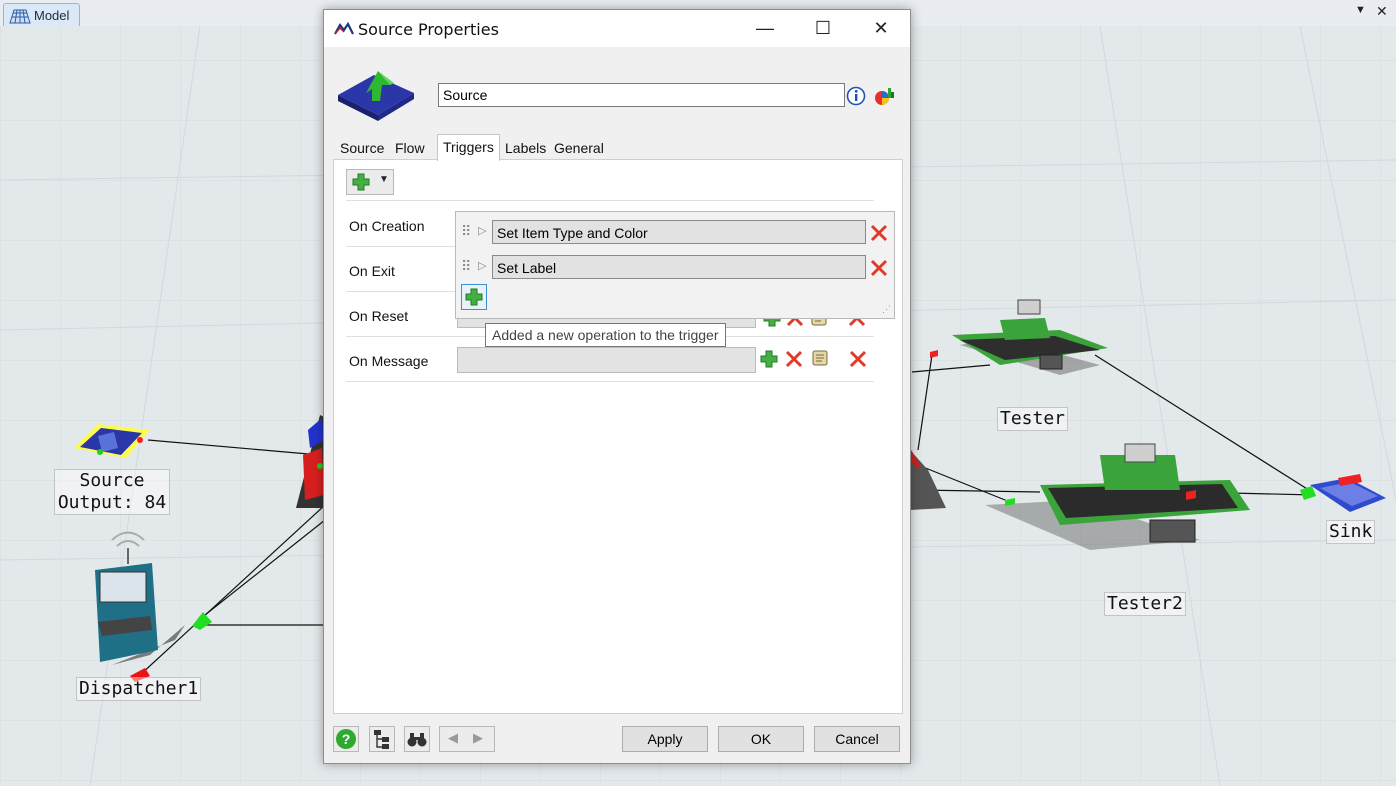 The height and width of the screenshot is (786, 1396). What do you see at coordinates (410, 148) in the screenshot?
I see `tab-flow: Flow` at bounding box center [410, 148].